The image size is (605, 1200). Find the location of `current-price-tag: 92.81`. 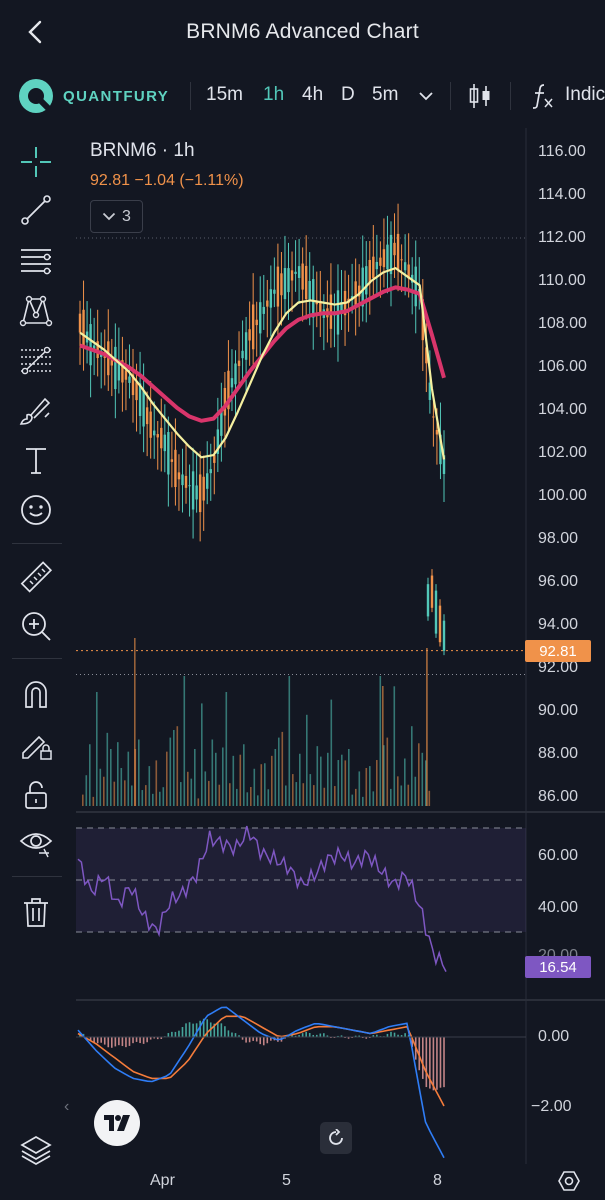

current-price-tag: 92.81 is located at coordinates (558, 651).